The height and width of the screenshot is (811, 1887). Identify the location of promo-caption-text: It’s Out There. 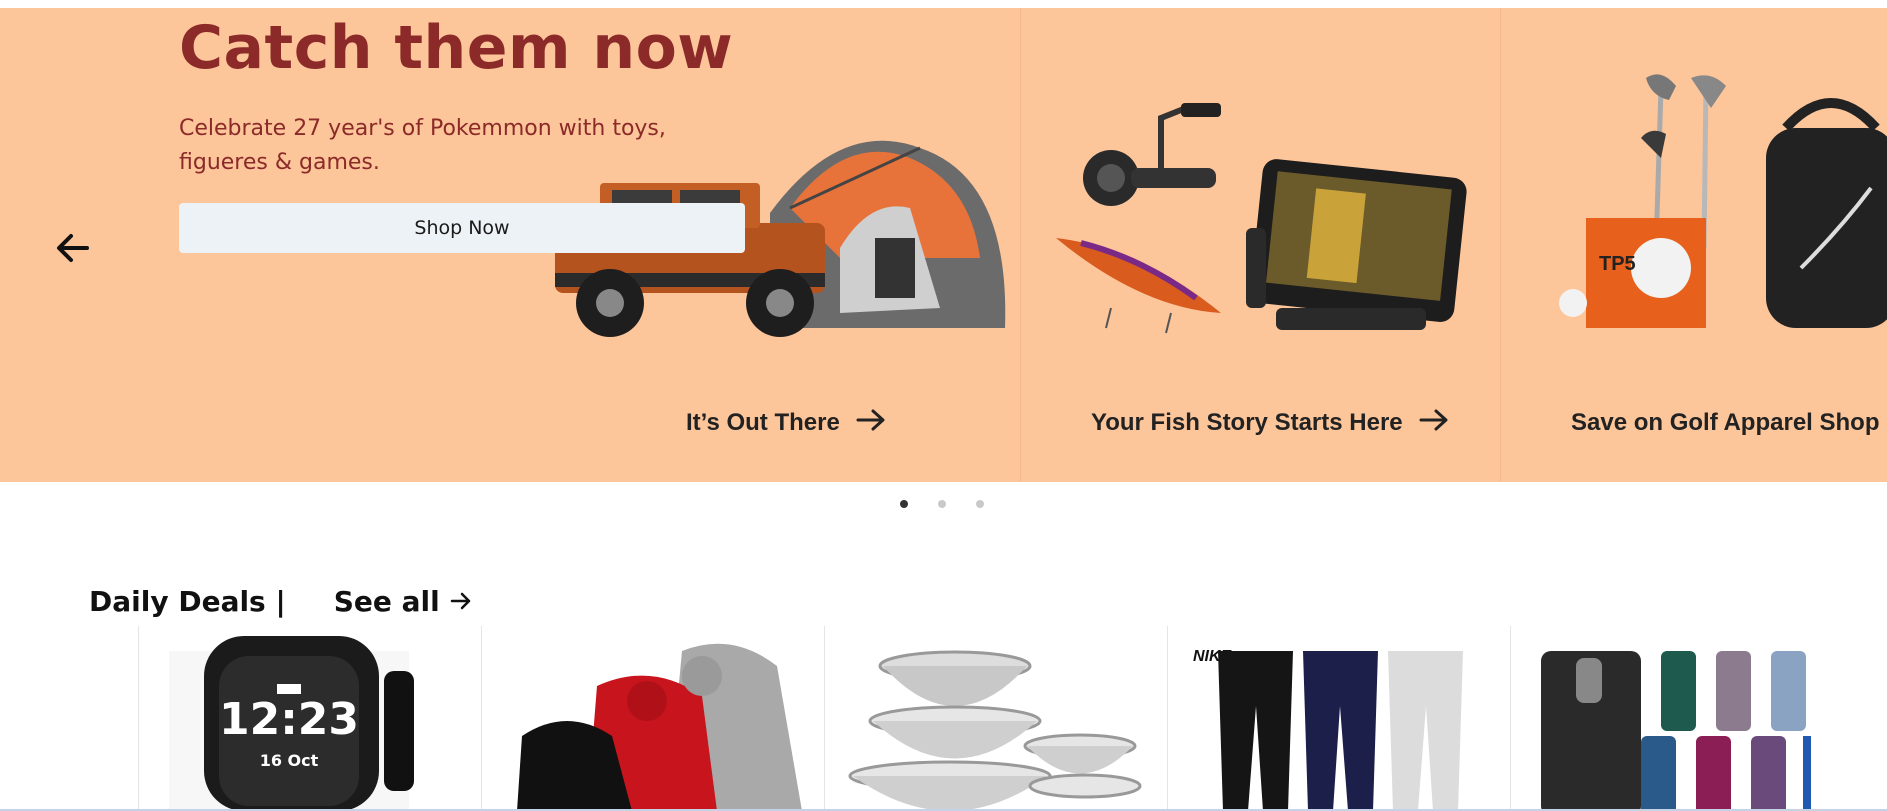
(763, 422).